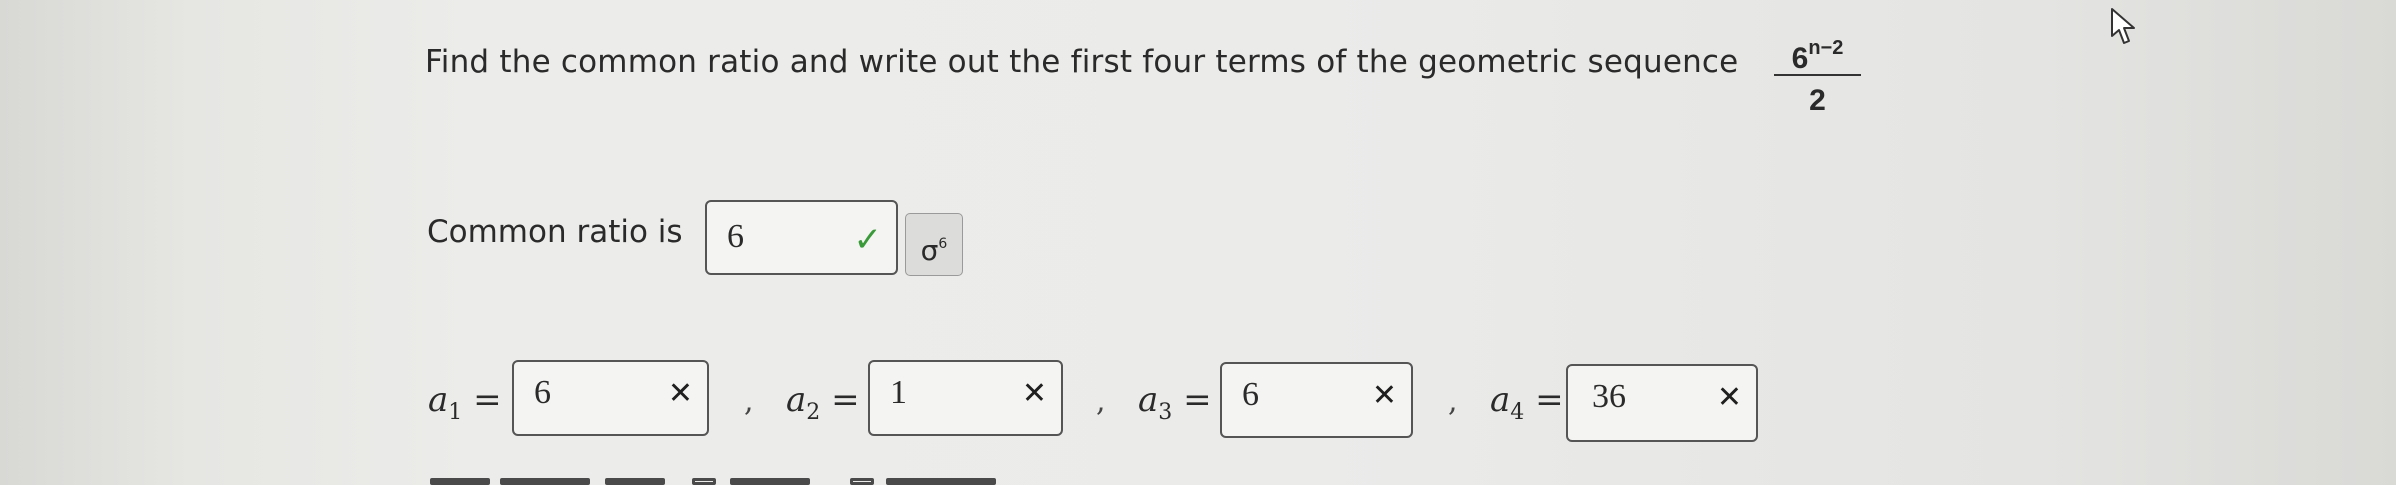 The width and height of the screenshot is (2396, 485). Describe the element at coordinates (1662, 403) in the screenshot. I see `term-a4-input: 36 ✕` at that location.